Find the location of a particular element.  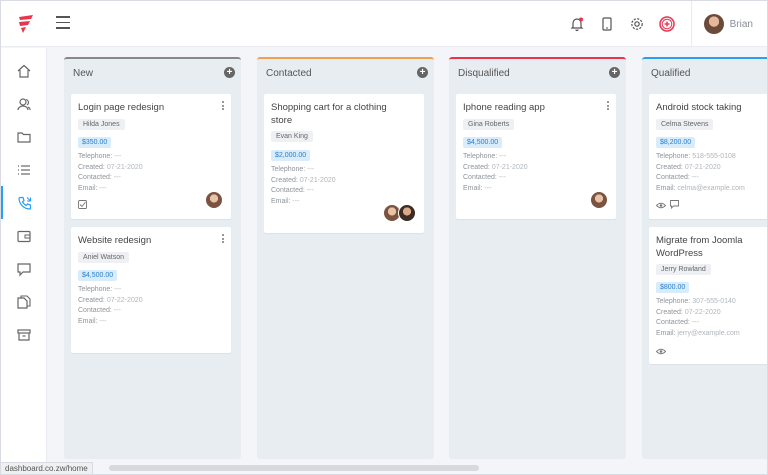

folder-icon is located at coordinates (24, 137).